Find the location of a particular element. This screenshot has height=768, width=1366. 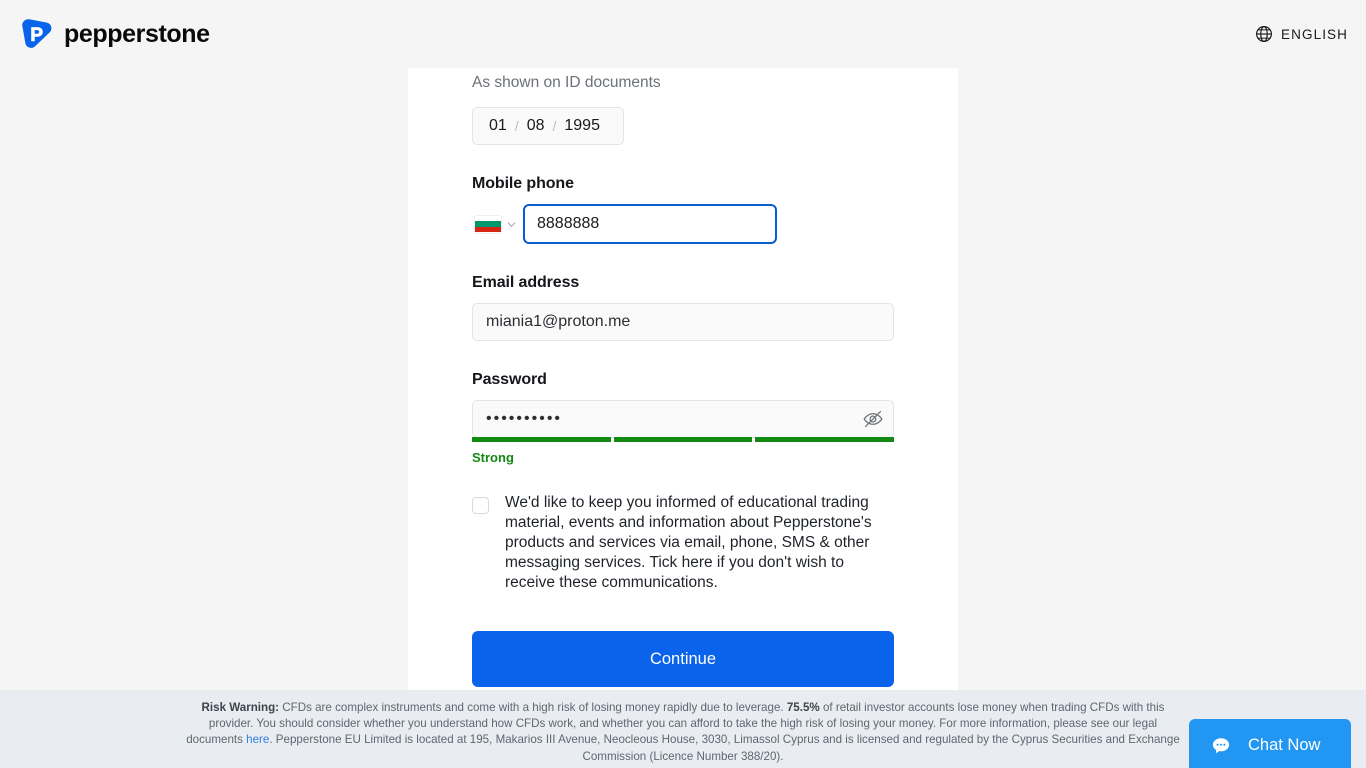

continue-button: Continue is located at coordinates (683, 659).